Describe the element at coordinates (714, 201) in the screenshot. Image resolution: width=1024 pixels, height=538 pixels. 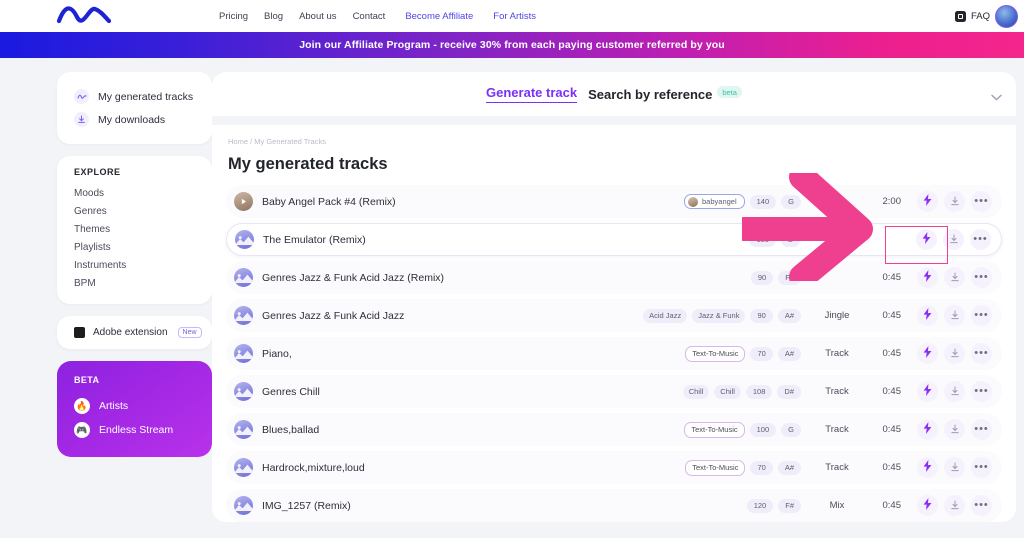
I see `track-tag: babyangel` at that location.